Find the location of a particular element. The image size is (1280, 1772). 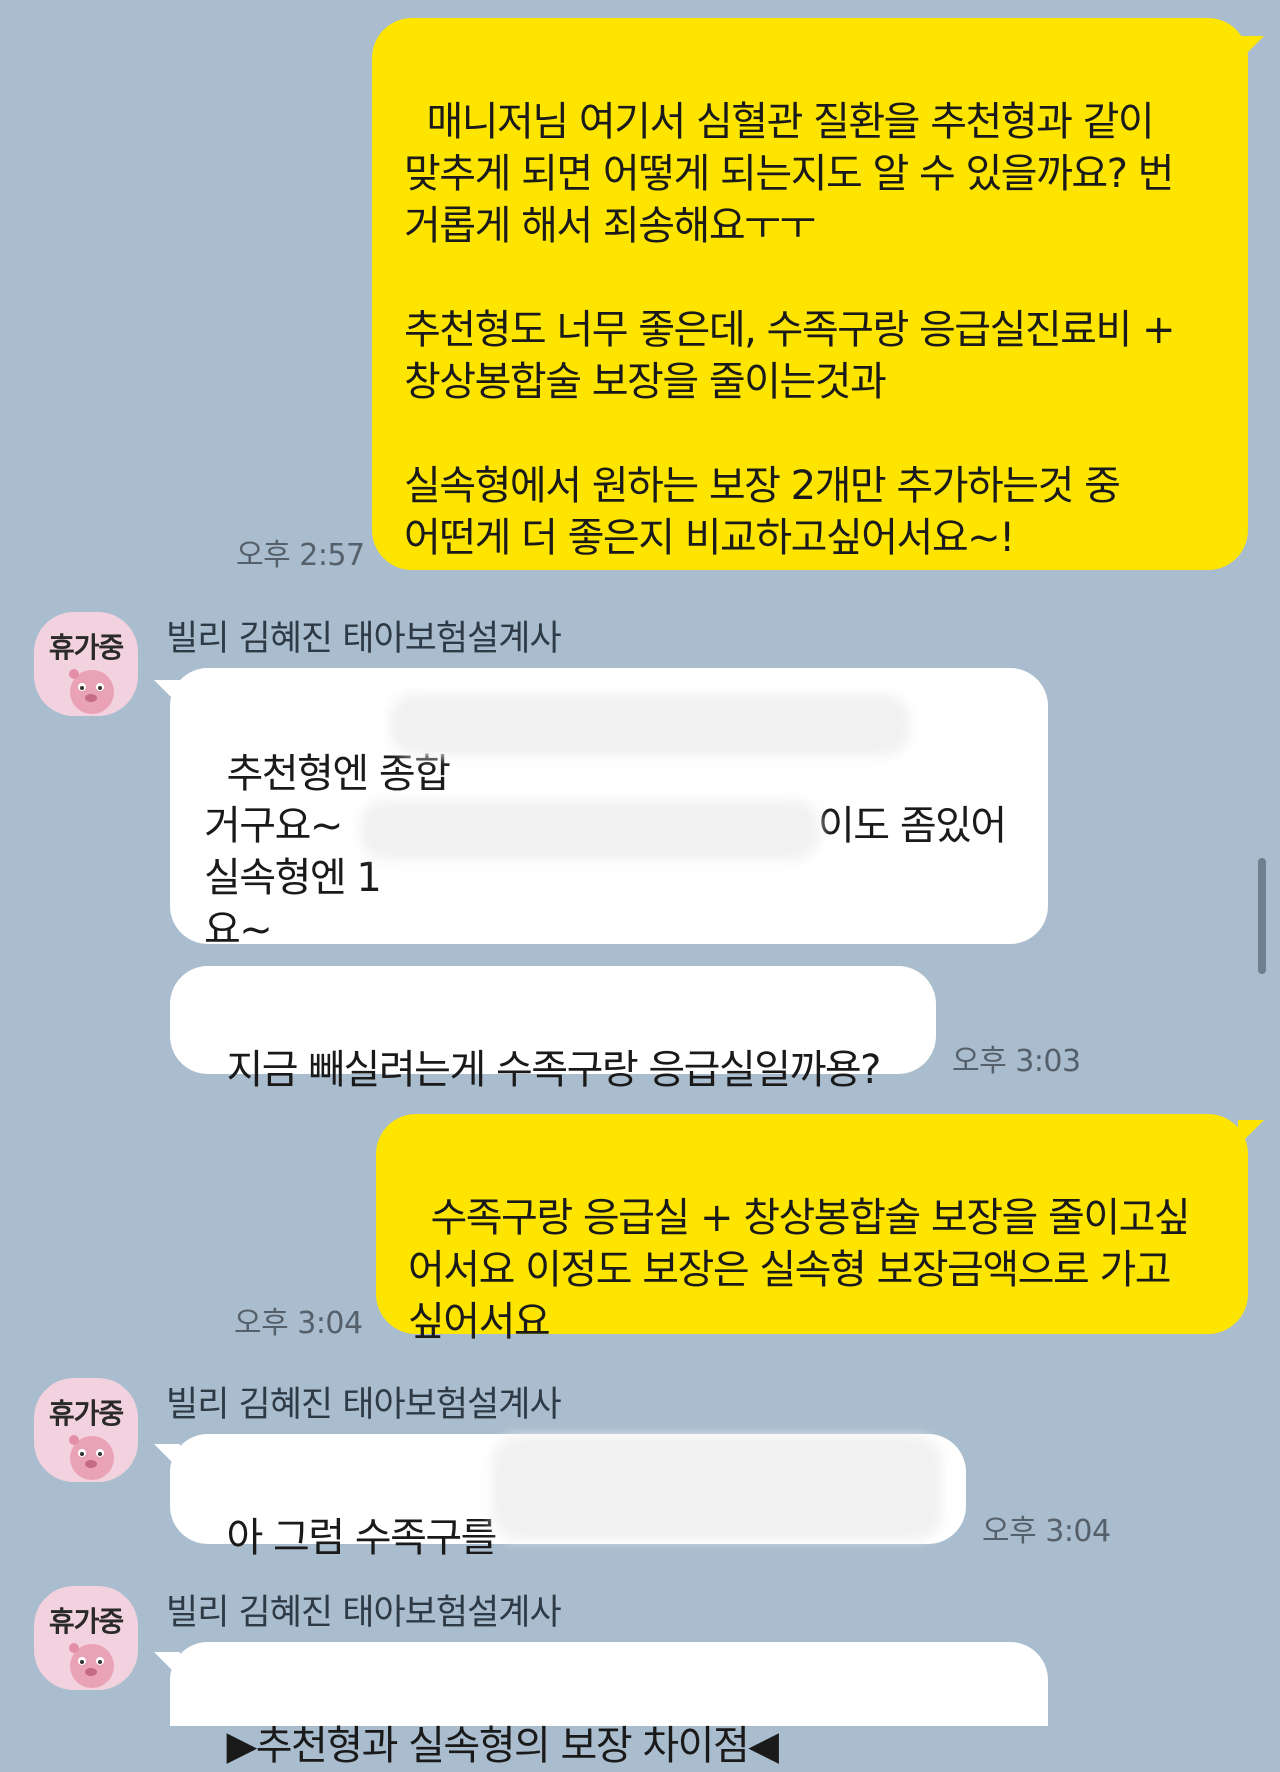

incoming-message-bubble: ▶추천형과 실속형의 보장 차이점◀ is located at coordinates (609, 1705).